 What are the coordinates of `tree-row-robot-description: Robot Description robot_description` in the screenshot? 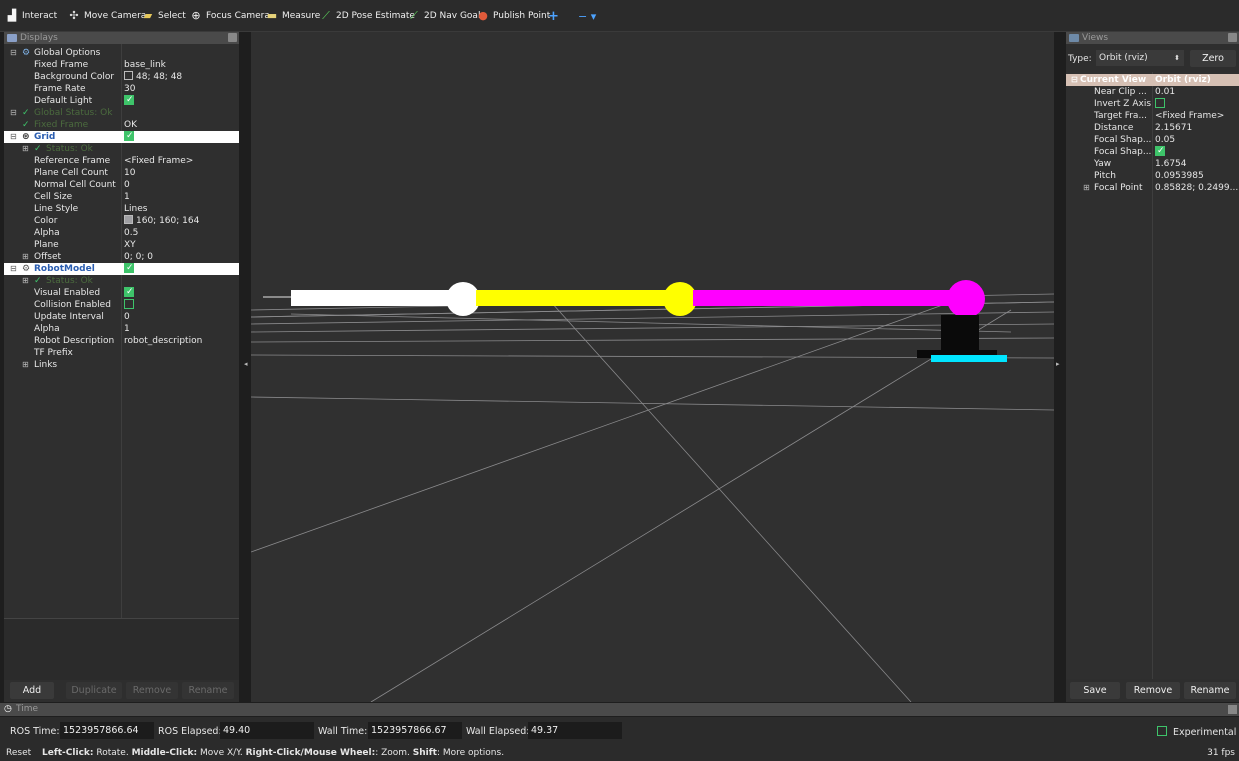 It's located at (121, 341).